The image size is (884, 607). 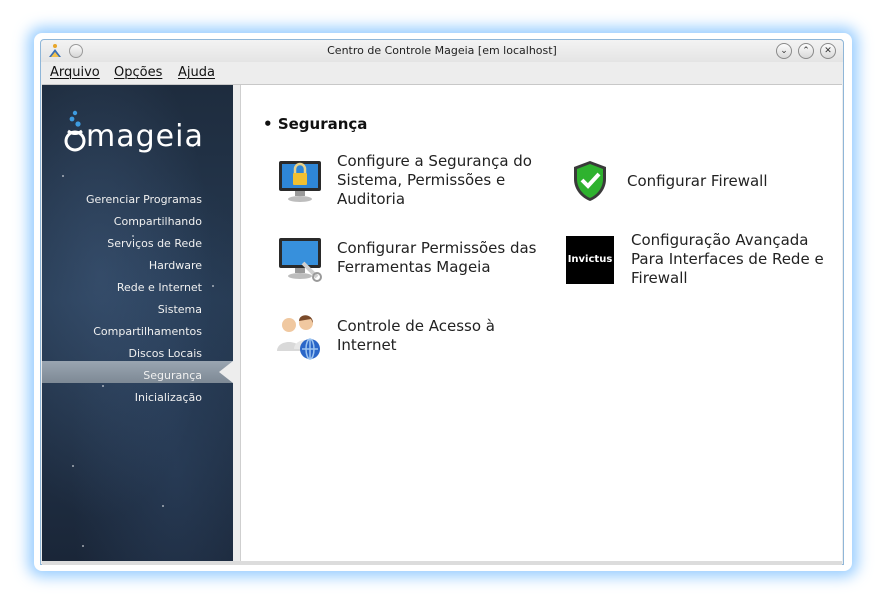 What do you see at coordinates (806, 51) in the screenshot?
I see `maximize-button: ⌃` at bounding box center [806, 51].